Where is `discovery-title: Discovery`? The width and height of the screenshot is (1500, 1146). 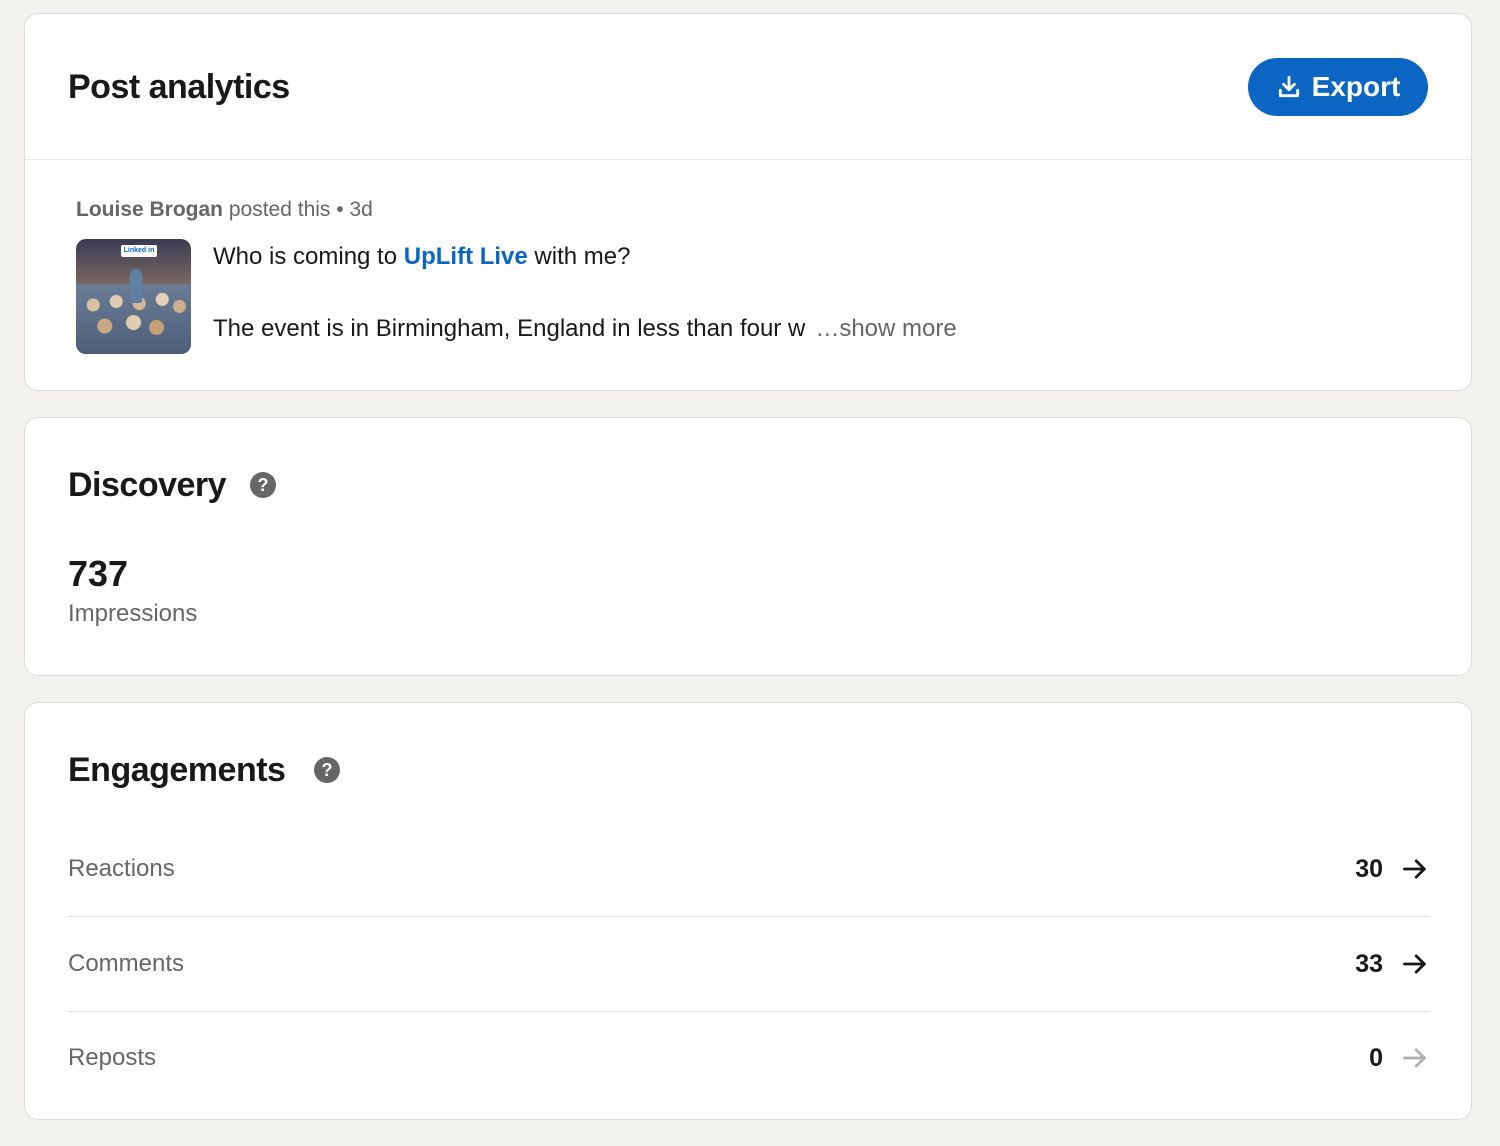 discovery-title: Discovery is located at coordinates (147, 485).